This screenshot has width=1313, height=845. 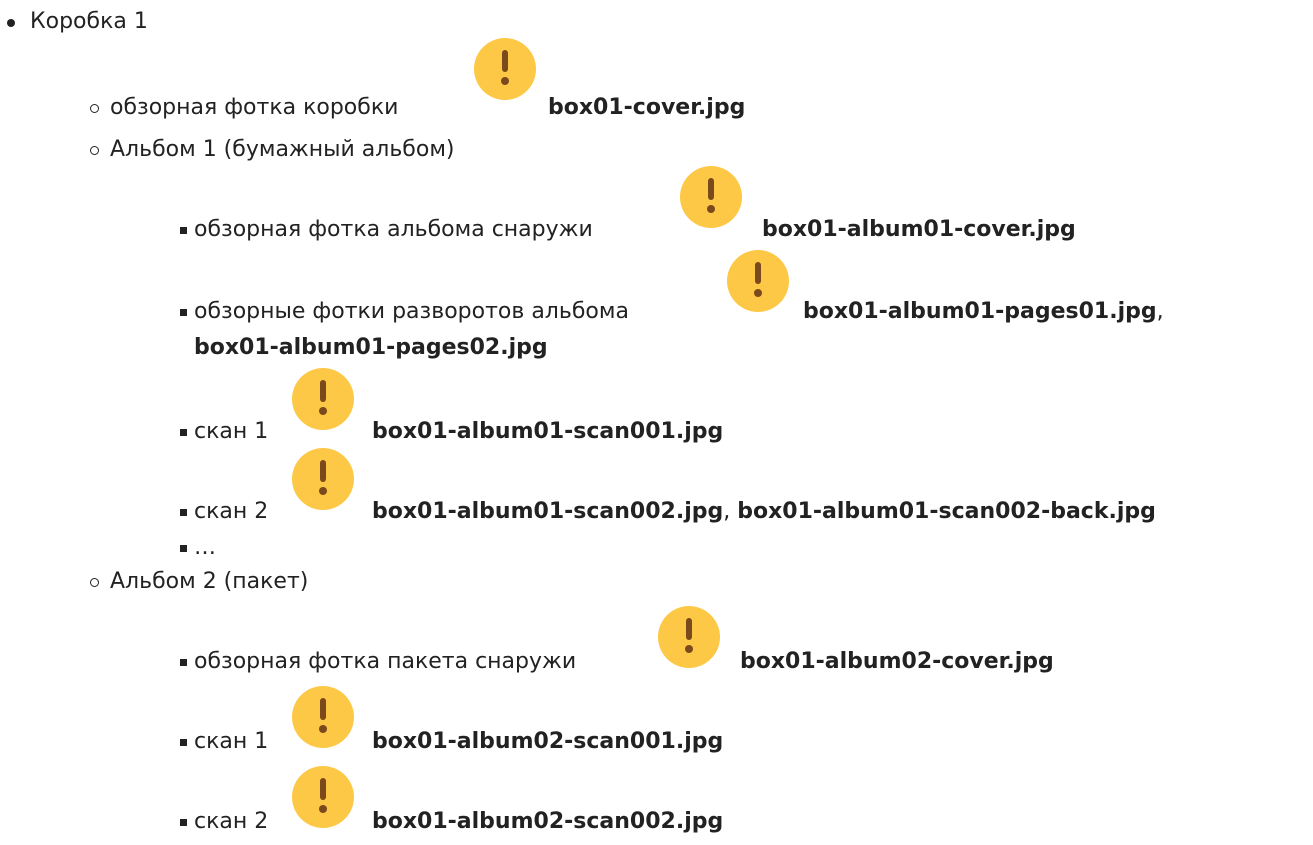 What do you see at coordinates (548, 511) in the screenshot?
I see `file-name: box01-album01-scan002.jpg` at bounding box center [548, 511].